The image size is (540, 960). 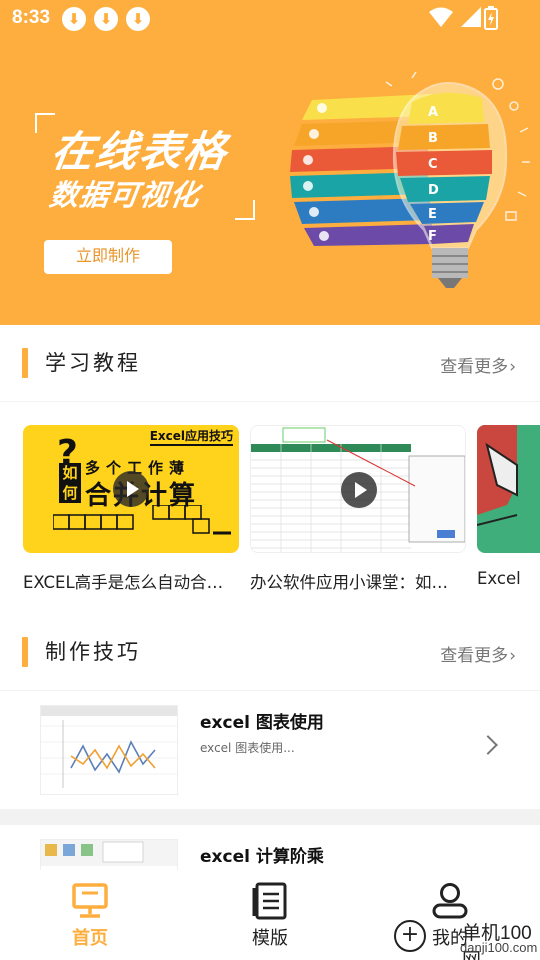 I want to click on techniques-more-link: 查看更多›, so click(x=478, y=653).